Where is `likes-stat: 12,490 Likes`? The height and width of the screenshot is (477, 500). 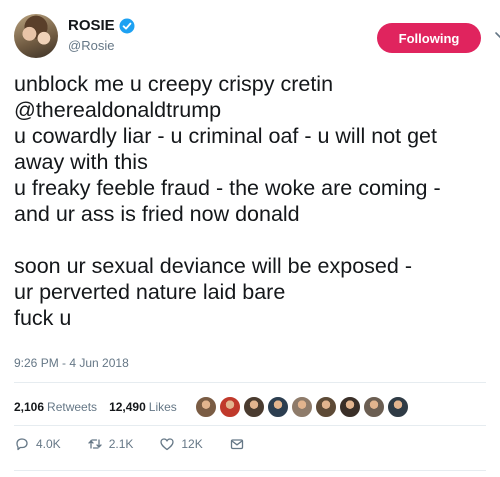 likes-stat: 12,490 Likes is located at coordinates (143, 407).